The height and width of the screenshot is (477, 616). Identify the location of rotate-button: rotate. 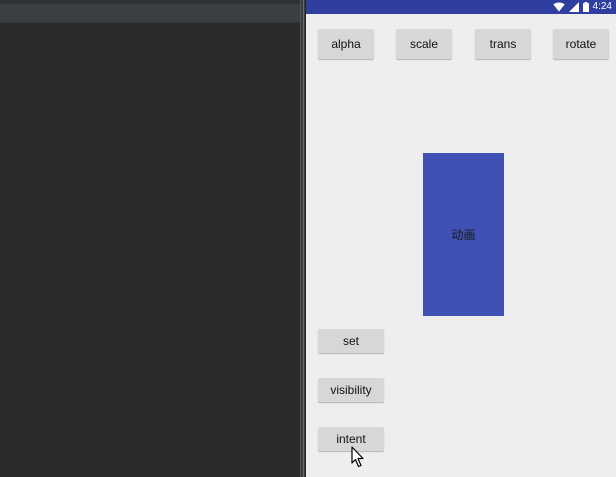
(581, 44).